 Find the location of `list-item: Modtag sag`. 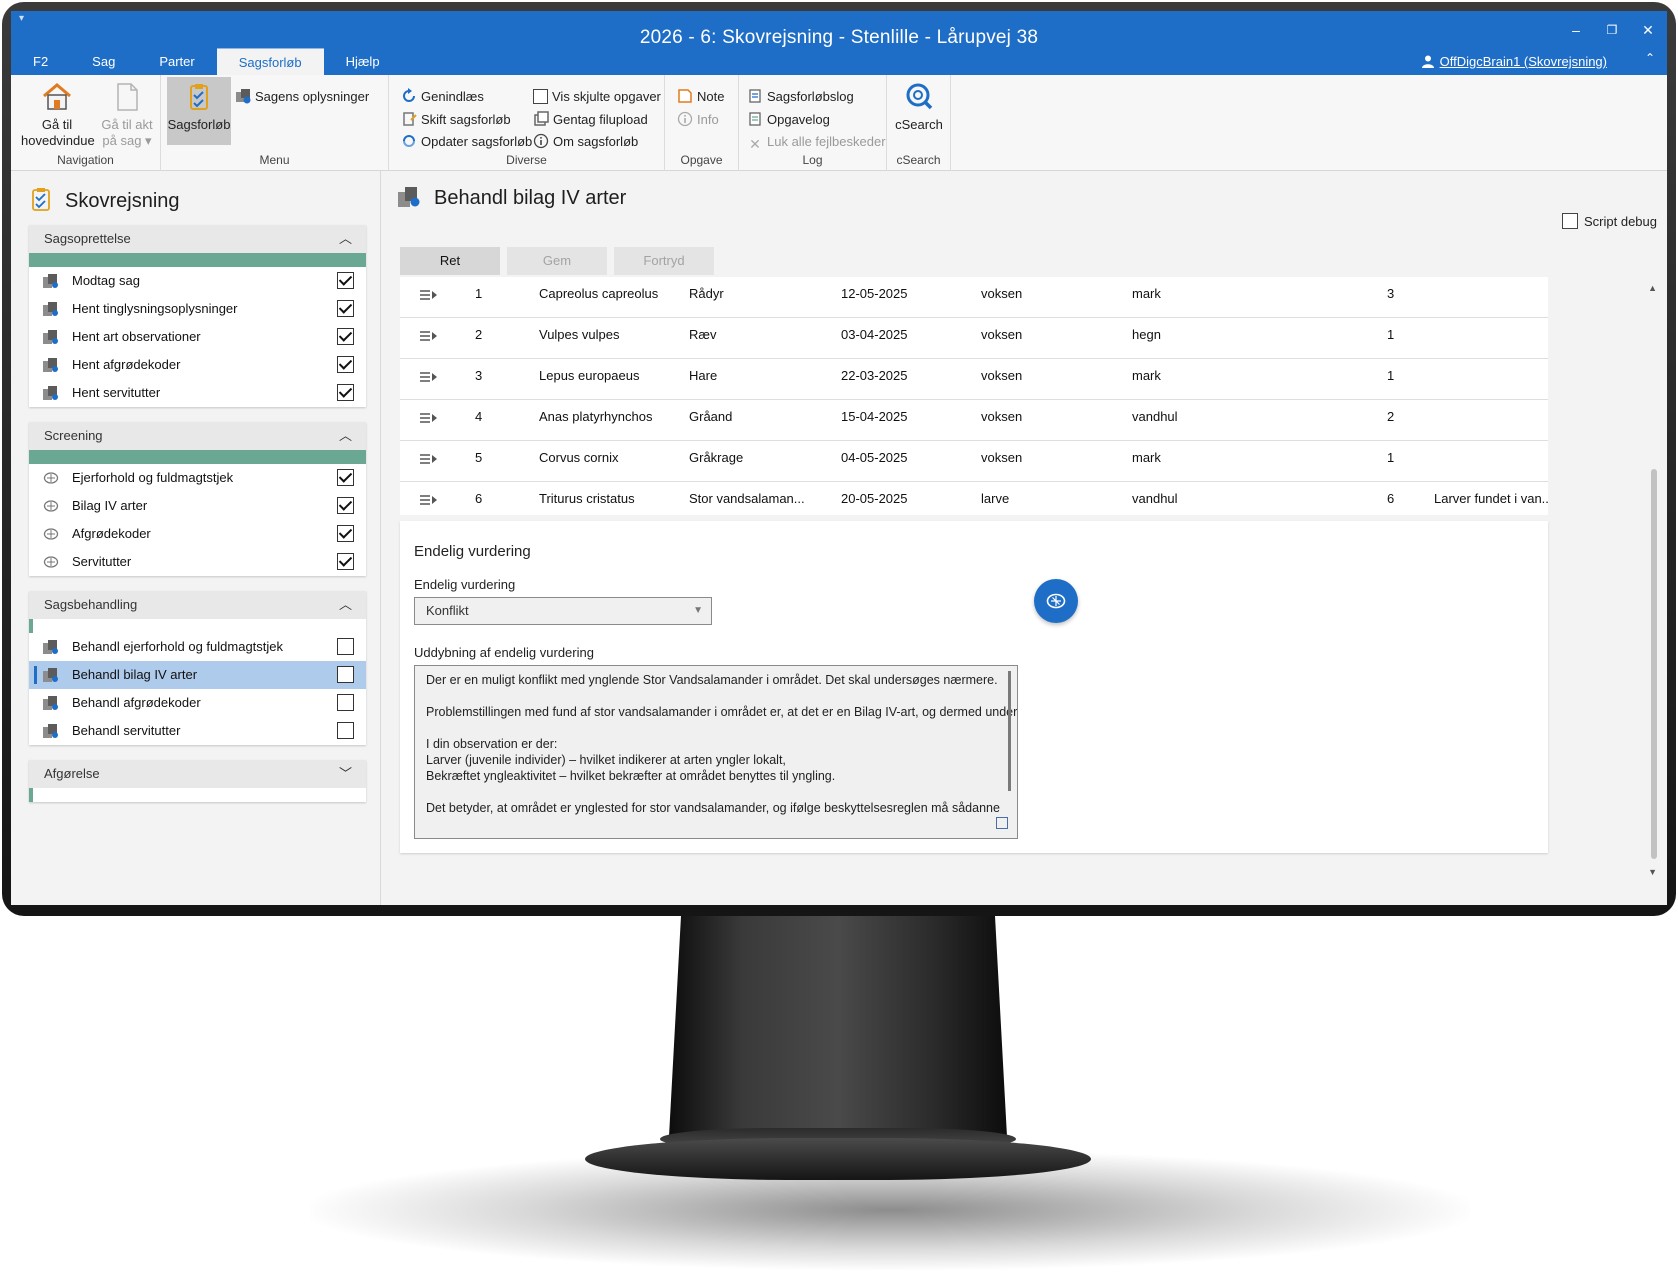

list-item: Modtag sag is located at coordinates (197, 281).